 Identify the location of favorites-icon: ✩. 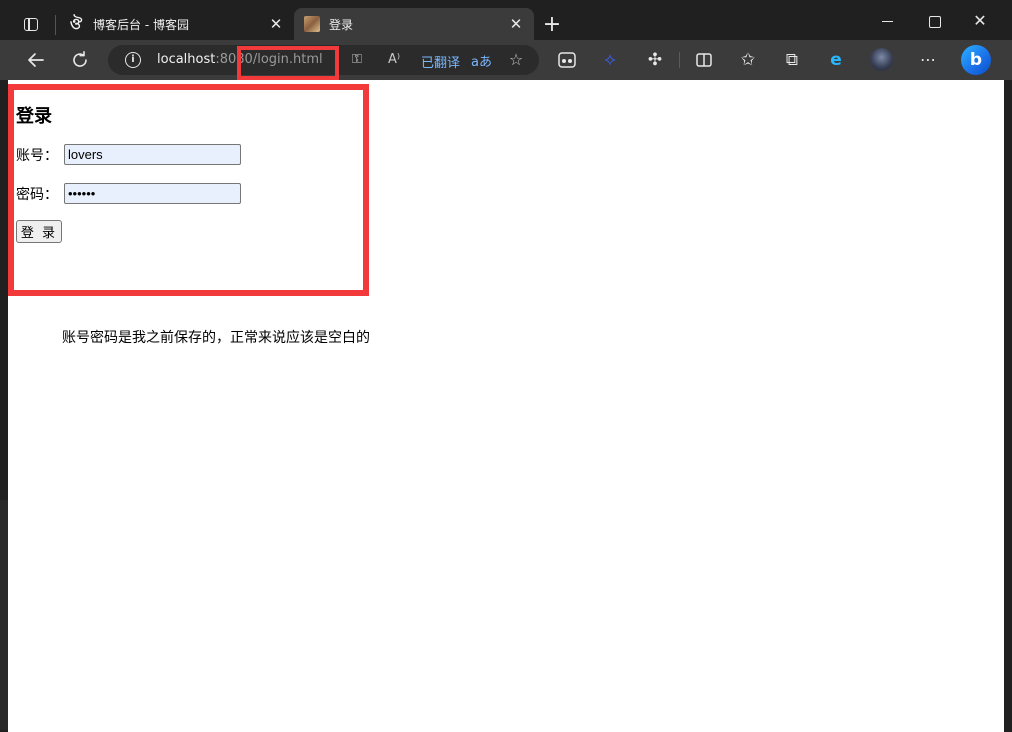
(748, 60).